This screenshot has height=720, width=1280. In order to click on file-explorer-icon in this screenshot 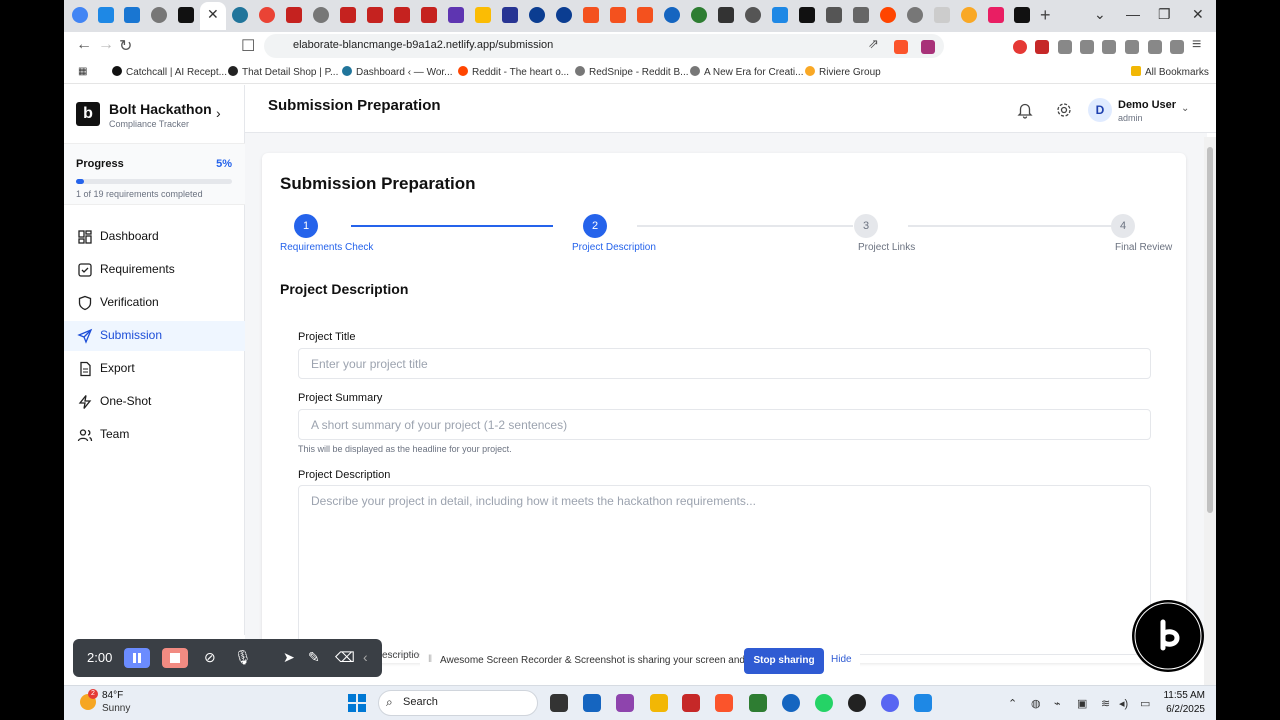, I will do `click(659, 703)`.